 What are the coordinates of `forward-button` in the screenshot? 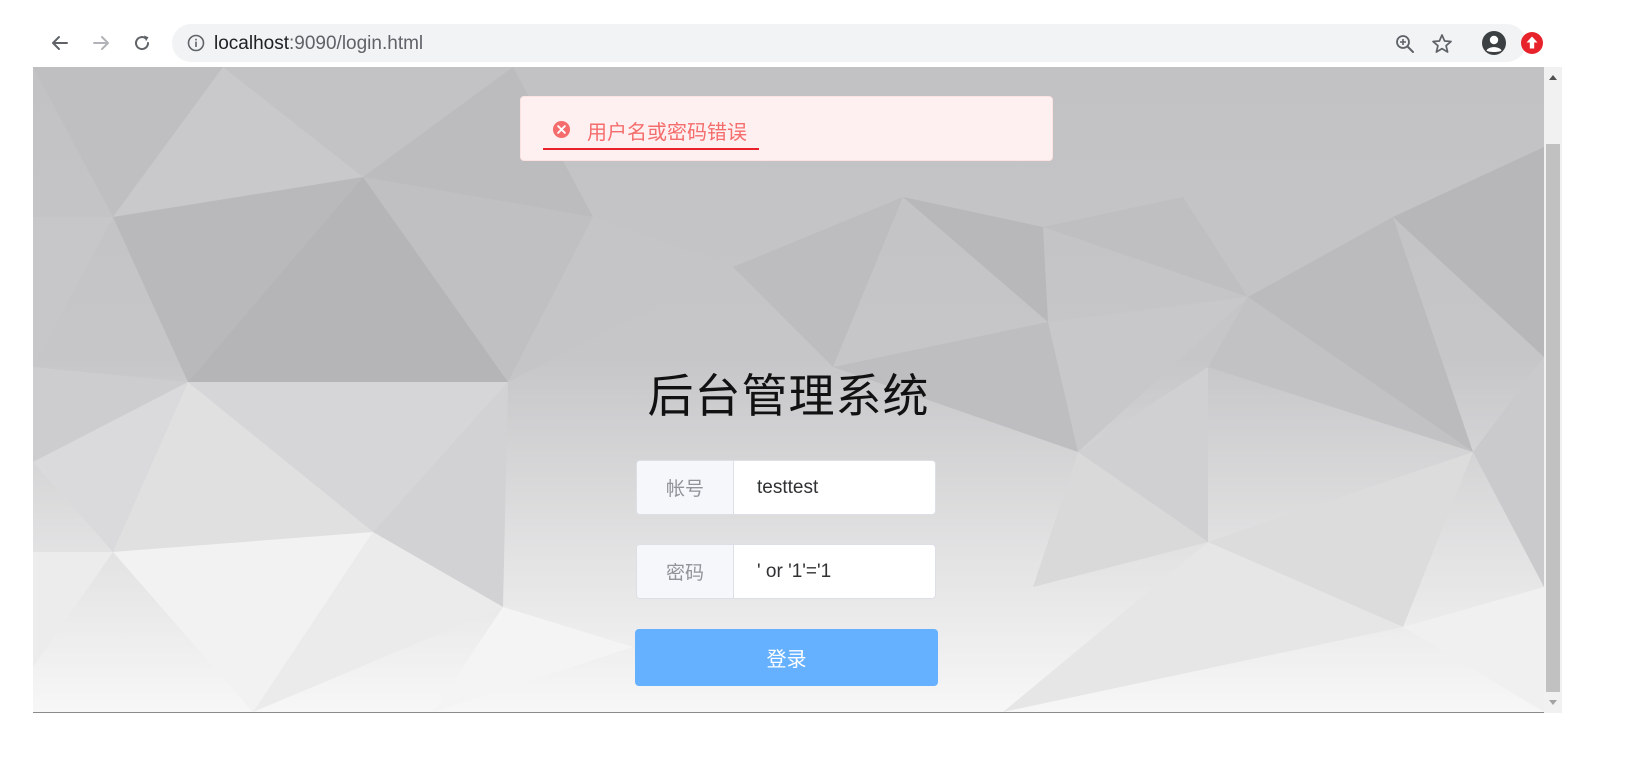 It's located at (101, 43).